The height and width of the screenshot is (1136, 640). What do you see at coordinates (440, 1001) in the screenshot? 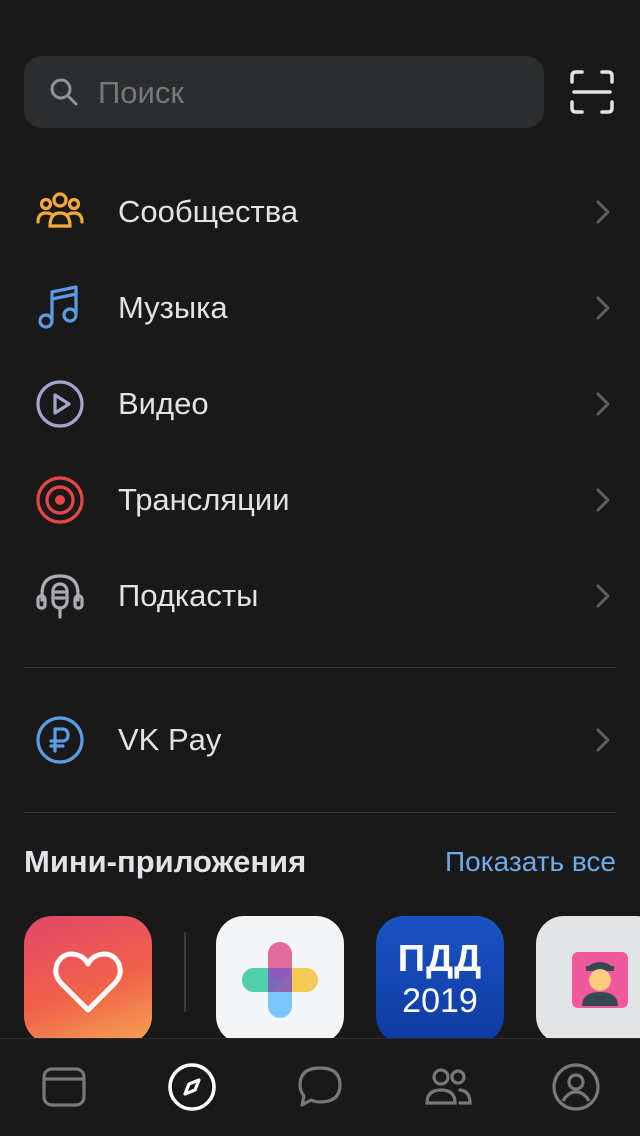
I see `mini-app-pdd-year: 2019` at bounding box center [440, 1001].